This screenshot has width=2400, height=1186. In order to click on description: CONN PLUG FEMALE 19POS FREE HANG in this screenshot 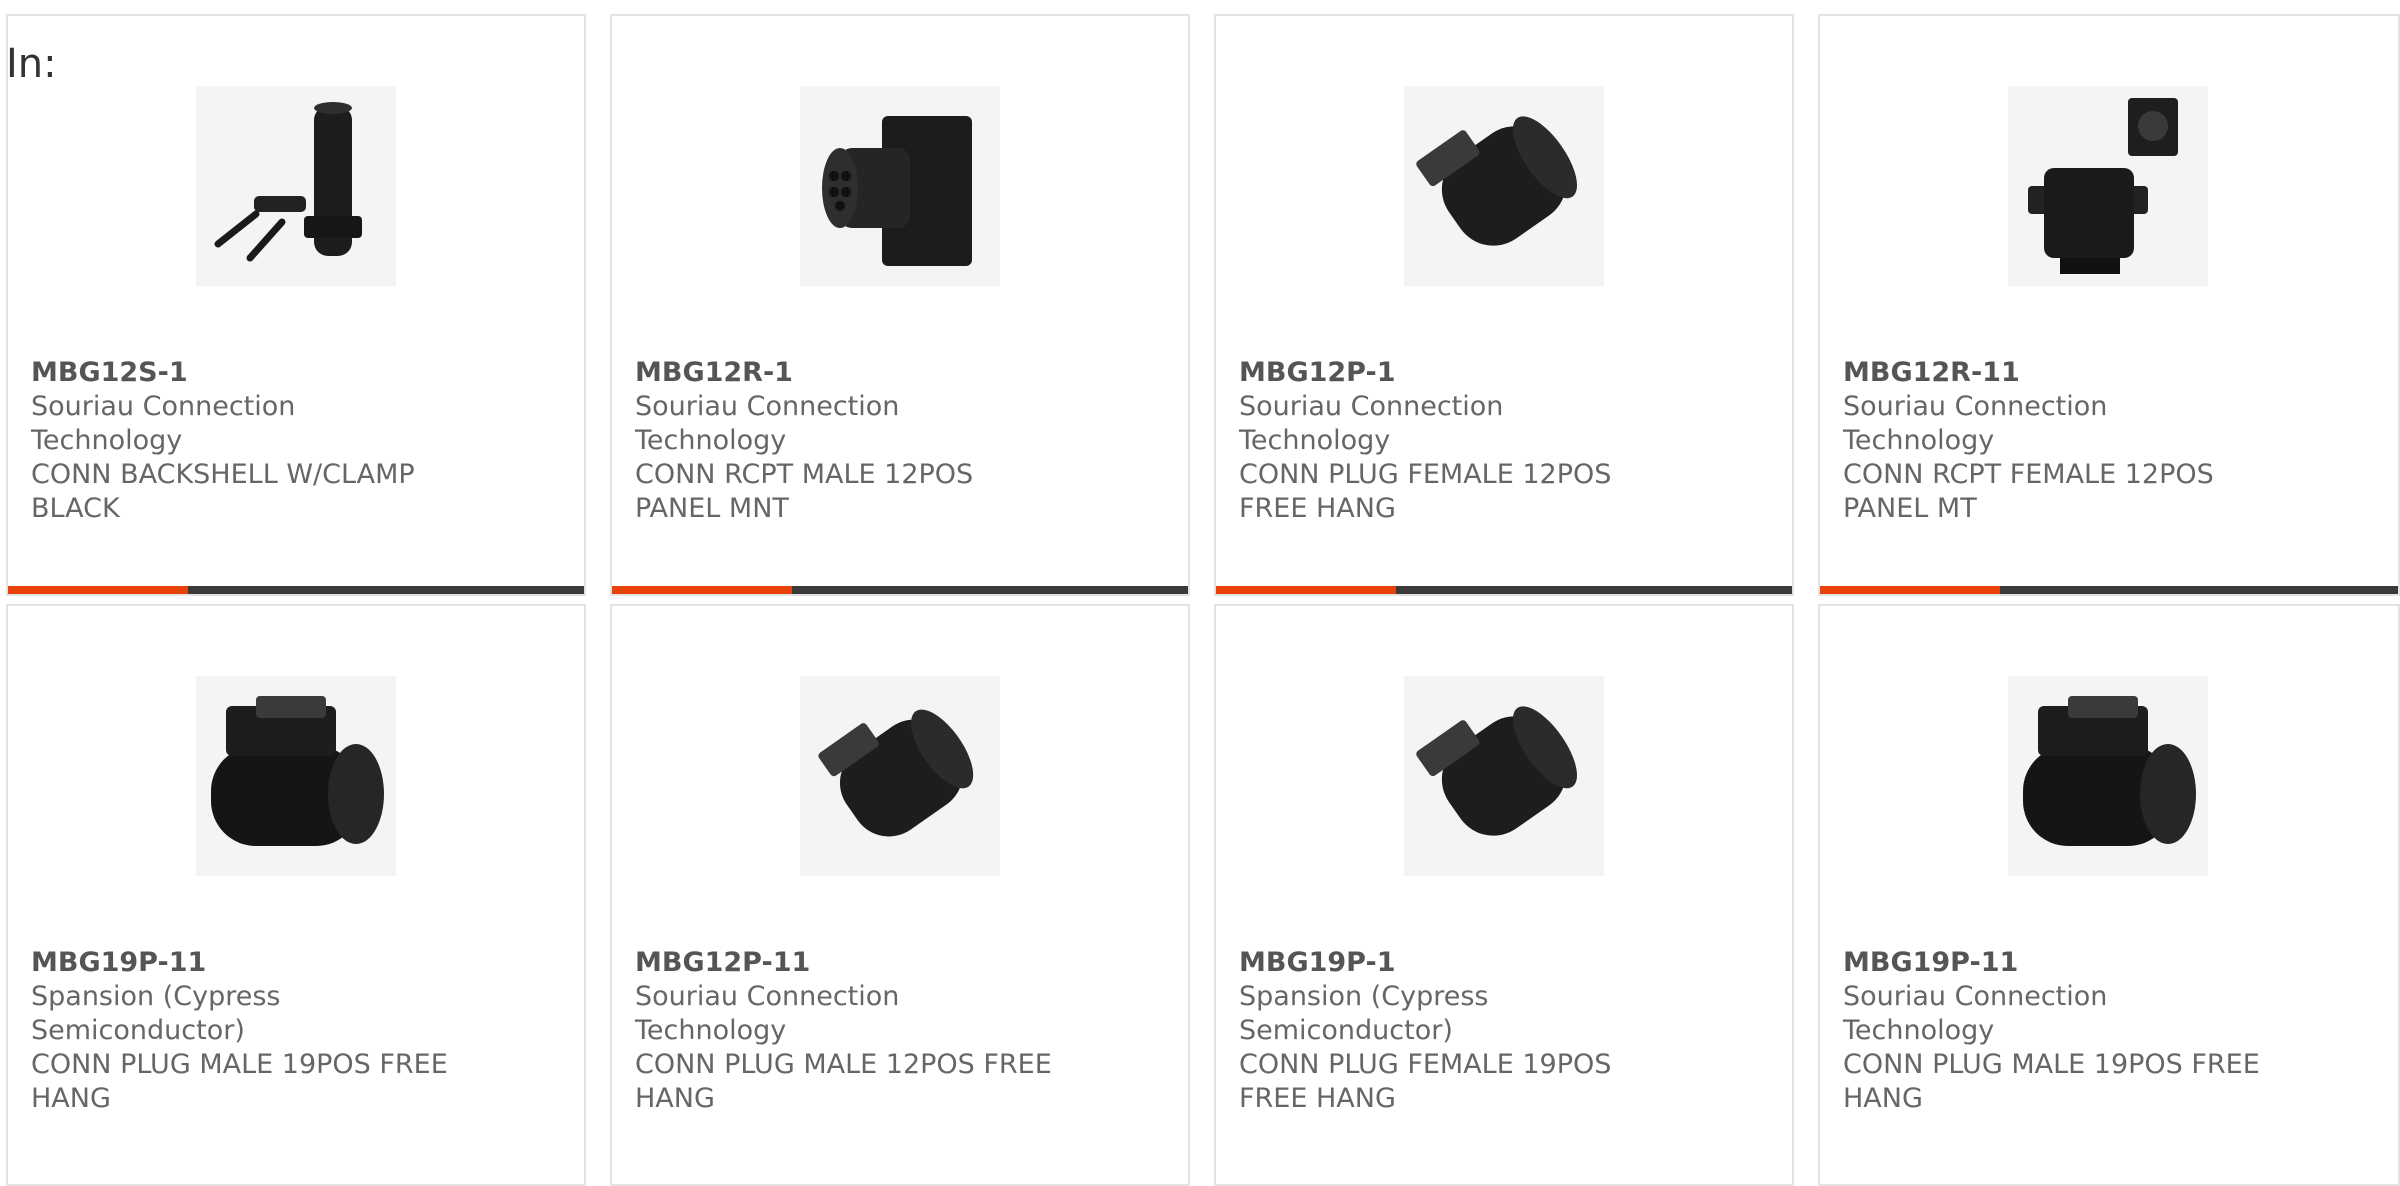, I will do `click(1425, 1081)`.